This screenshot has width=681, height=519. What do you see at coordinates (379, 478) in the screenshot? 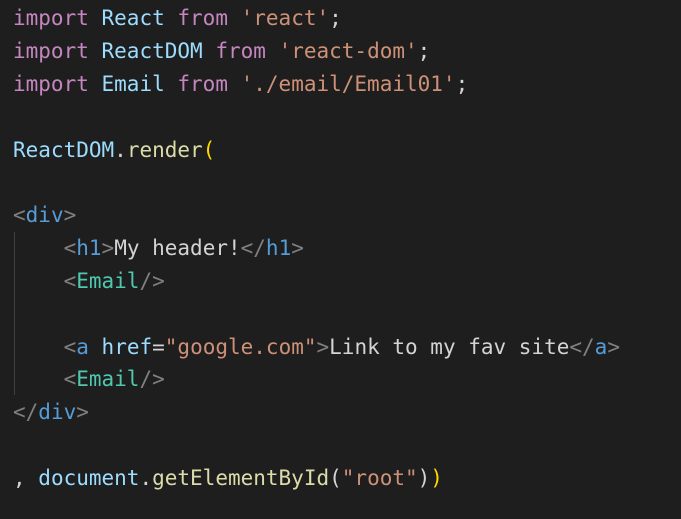
I see `code-token: "root"` at bounding box center [379, 478].